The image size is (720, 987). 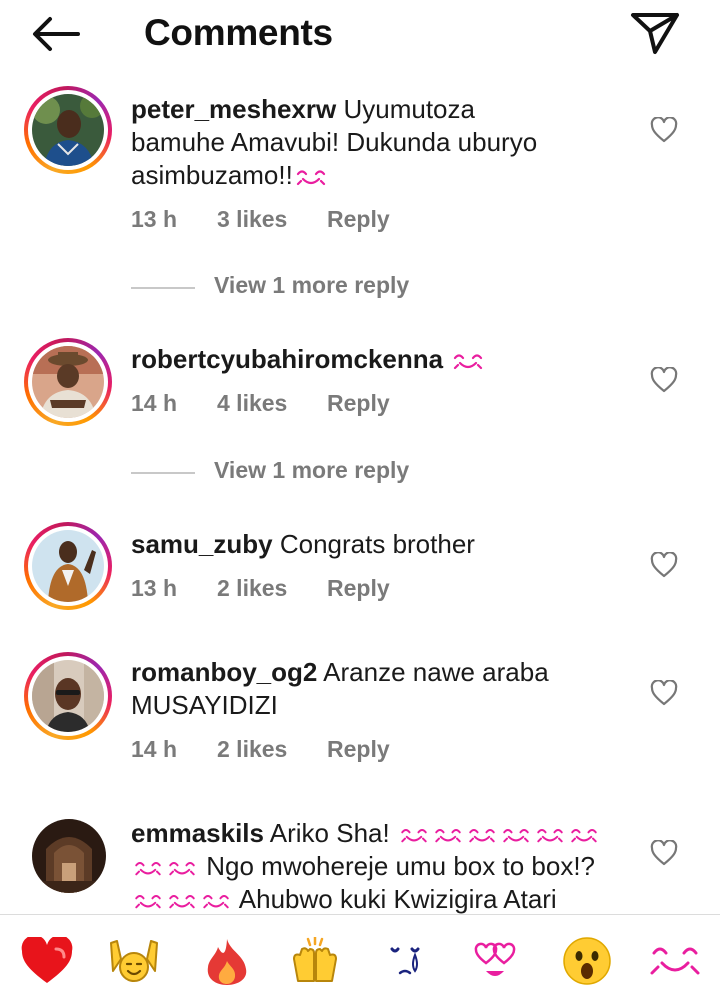 I want to click on emoji-button-red-heart, so click(x=47, y=960).